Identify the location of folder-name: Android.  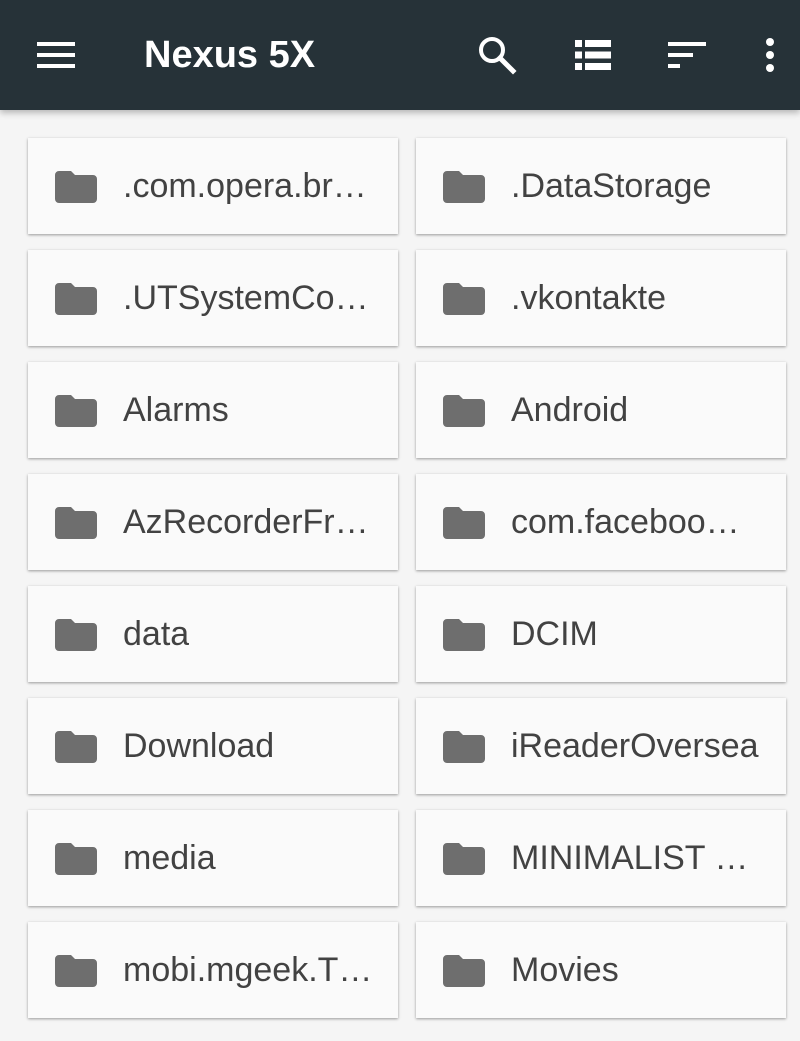
(570, 410).